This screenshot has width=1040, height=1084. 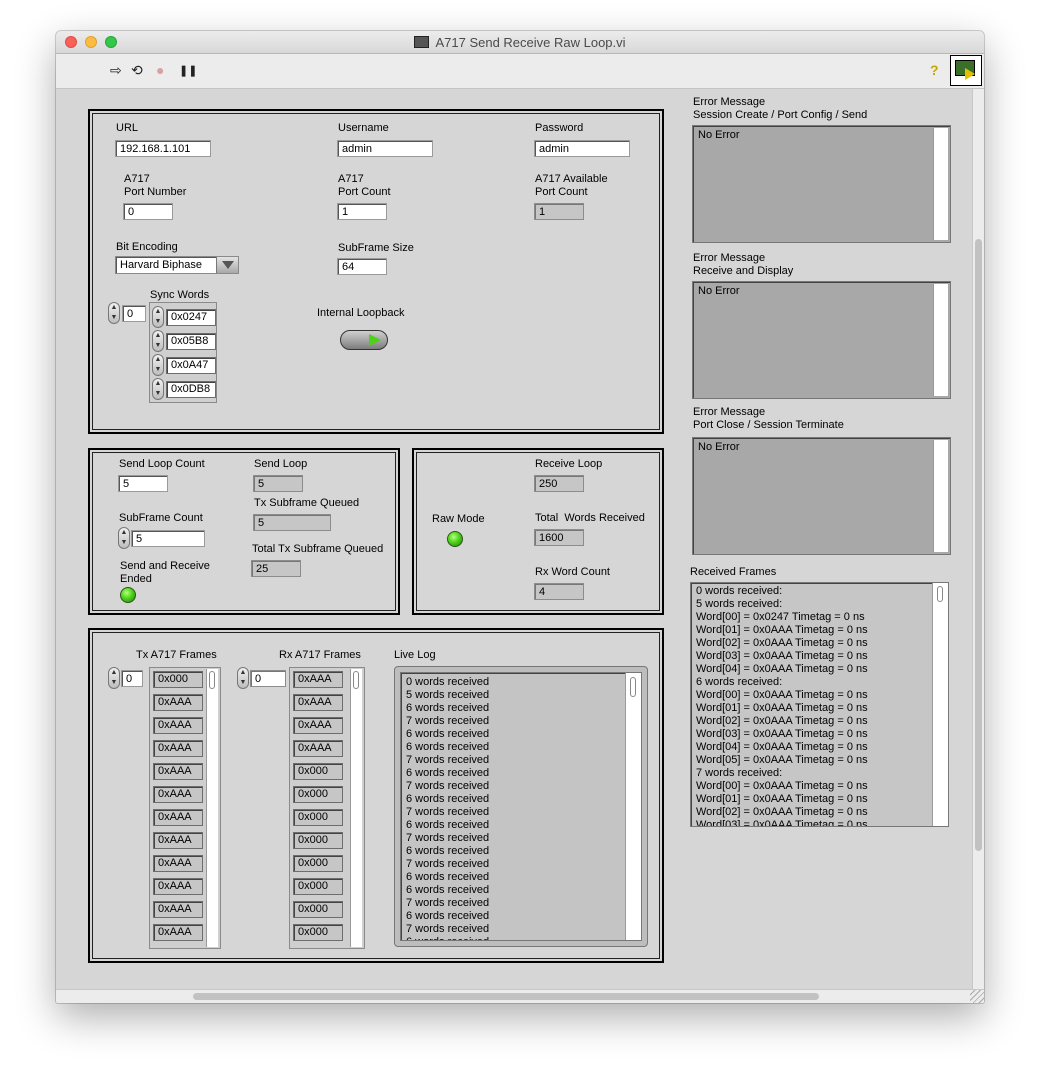 I want to click on rx-index-spinner-icon: ▲ ▼, so click(x=243, y=678).